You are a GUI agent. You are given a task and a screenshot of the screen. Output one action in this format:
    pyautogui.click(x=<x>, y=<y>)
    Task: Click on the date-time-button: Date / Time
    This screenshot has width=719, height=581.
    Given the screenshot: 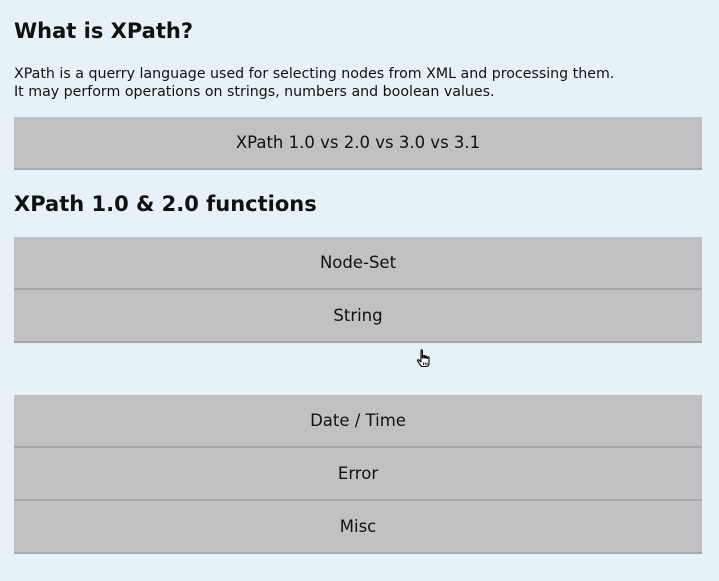 What is the action you would take?
    pyautogui.click(x=358, y=421)
    